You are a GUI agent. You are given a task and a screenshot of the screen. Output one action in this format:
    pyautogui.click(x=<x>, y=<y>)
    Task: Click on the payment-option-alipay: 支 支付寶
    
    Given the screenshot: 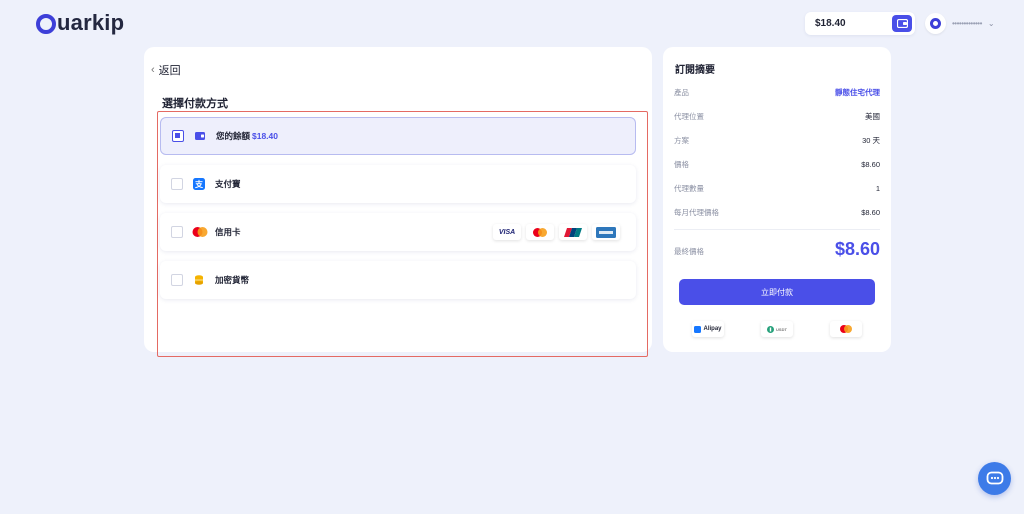 What is the action you would take?
    pyautogui.click(x=398, y=184)
    